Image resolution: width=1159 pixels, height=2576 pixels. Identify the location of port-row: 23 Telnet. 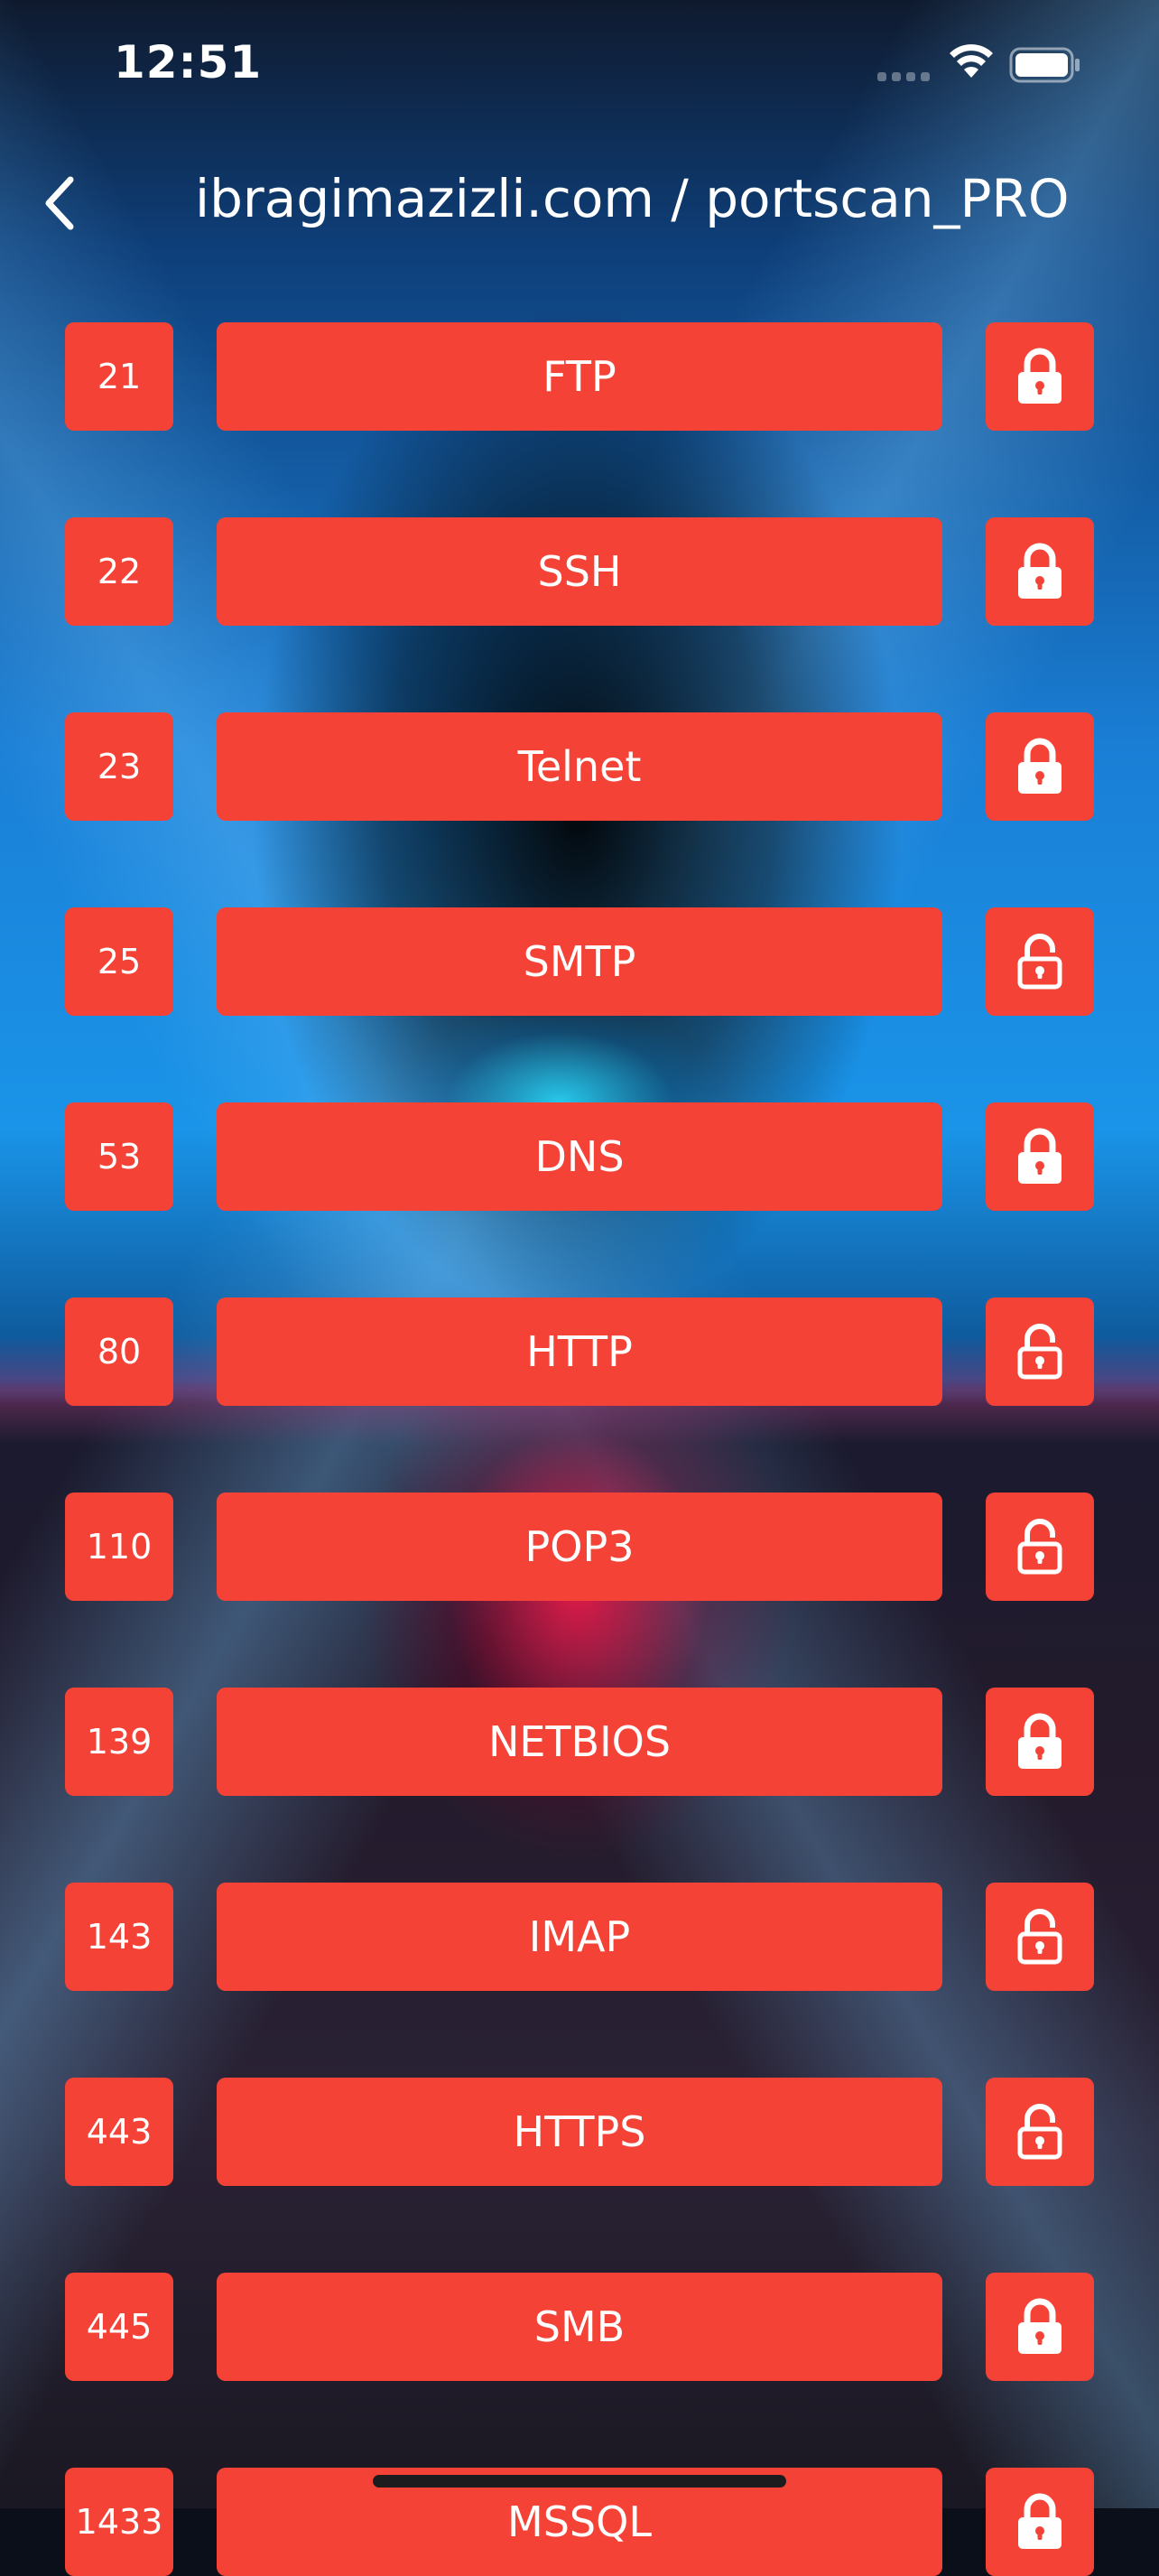
(579, 766).